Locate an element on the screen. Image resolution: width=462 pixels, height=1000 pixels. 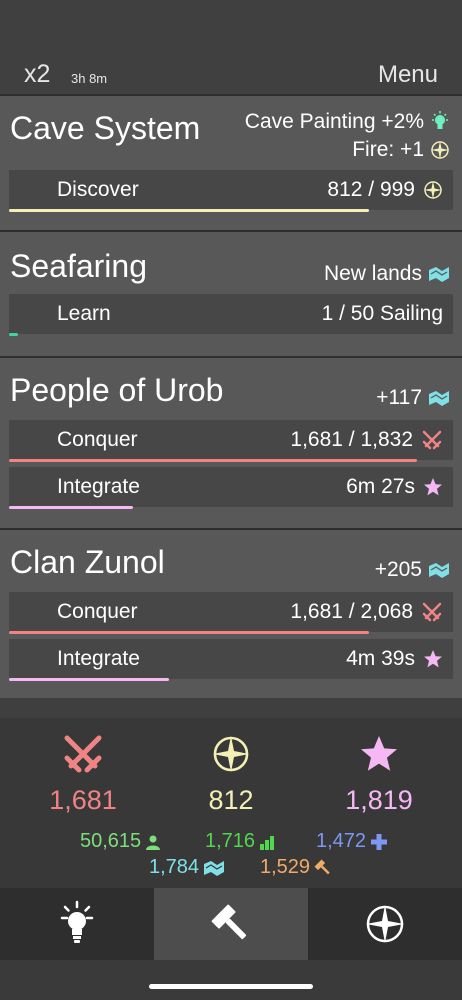
land-stat: 1,784 is located at coordinates (187, 867).